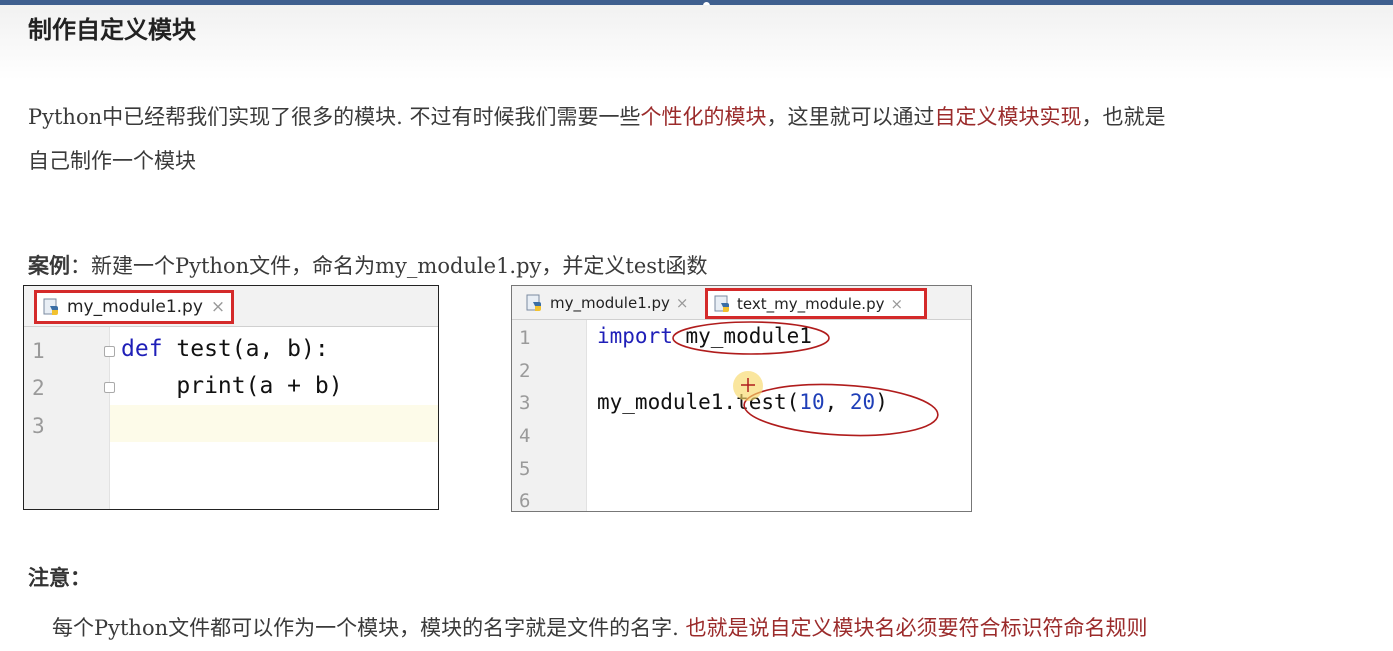 The image size is (1393, 651). What do you see at coordinates (525, 469) in the screenshot?
I see `line-number: 5` at bounding box center [525, 469].